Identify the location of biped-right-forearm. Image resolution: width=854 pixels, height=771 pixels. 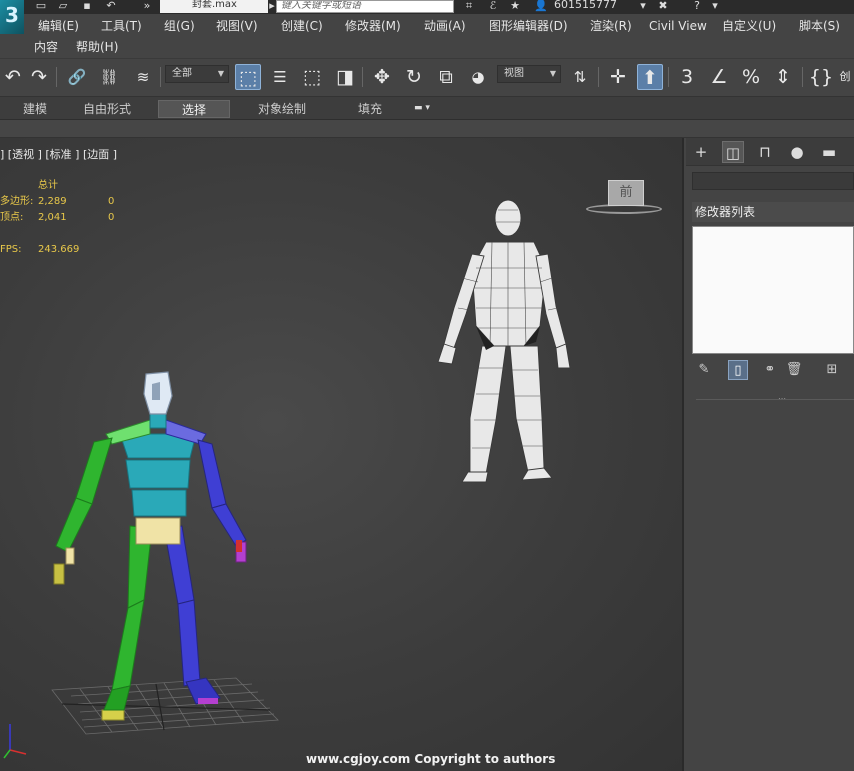
(229, 525).